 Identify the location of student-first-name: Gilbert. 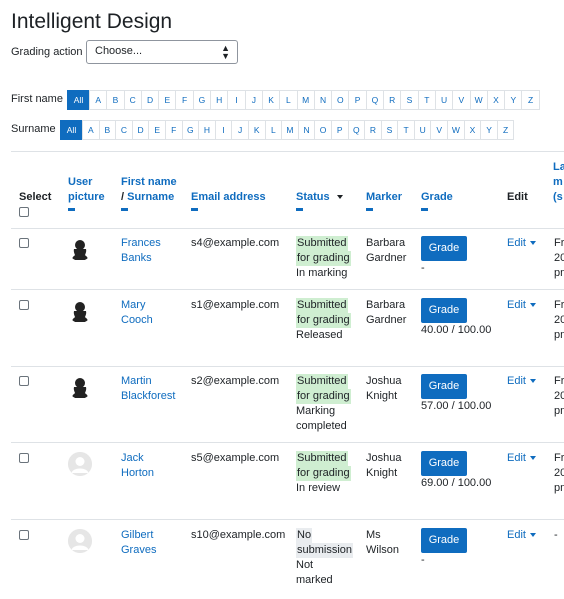
(137, 535).